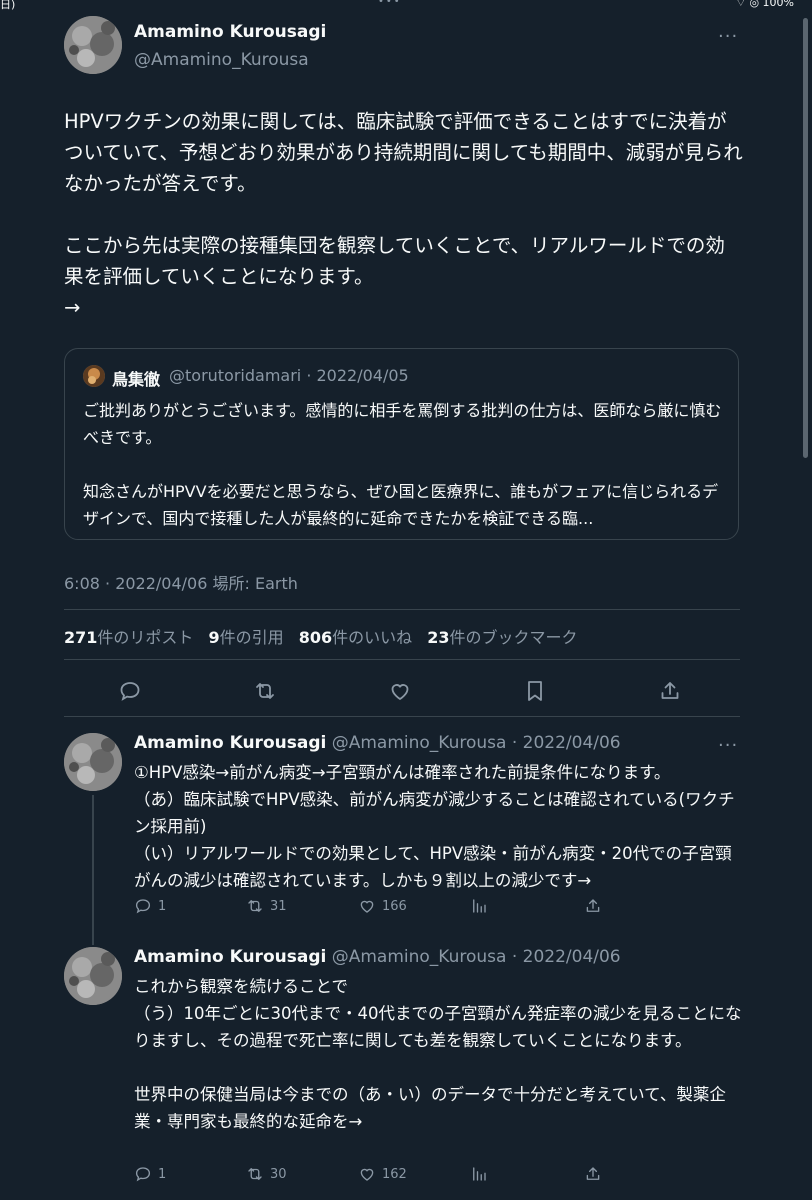  Describe the element at coordinates (252, 637) in the screenshot. I see `quotes-label: 件の引用` at that location.